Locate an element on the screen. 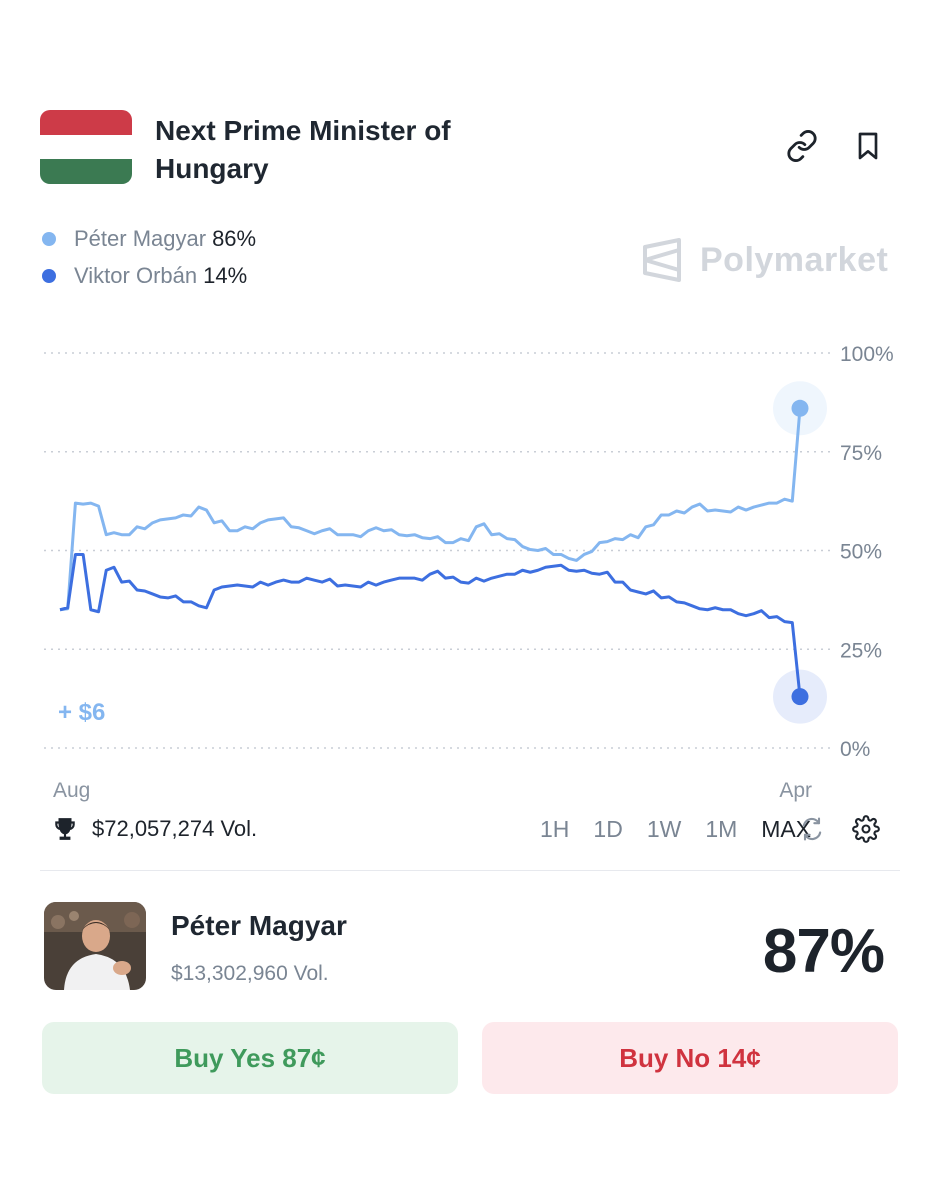 Image resolution: width=940 pixels, height=1200 pixels. x-tick-label: Apr is located at coordinates (795, 790).